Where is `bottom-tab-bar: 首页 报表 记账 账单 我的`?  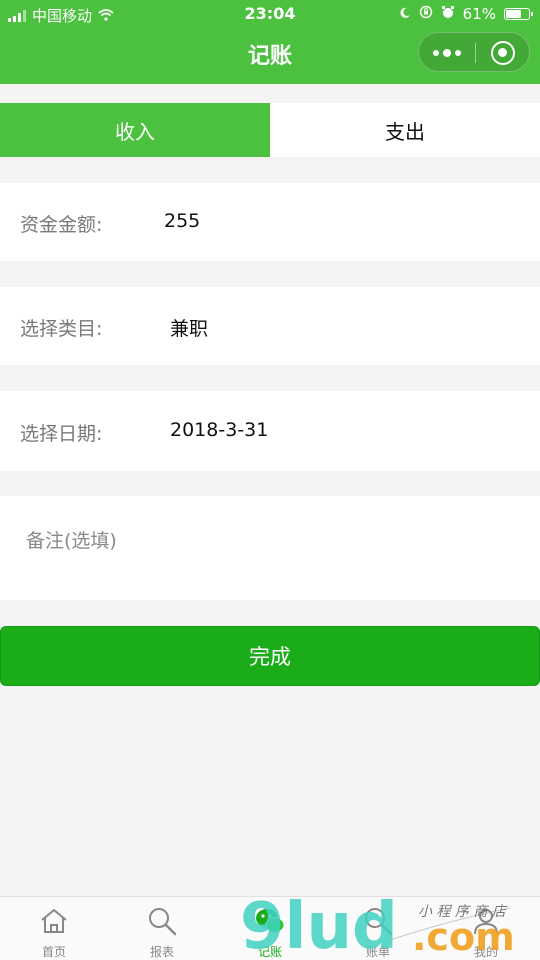 bottom-tab-bar: 首页 报表 记账 账单 我的 is located at coordinates (270, 928).